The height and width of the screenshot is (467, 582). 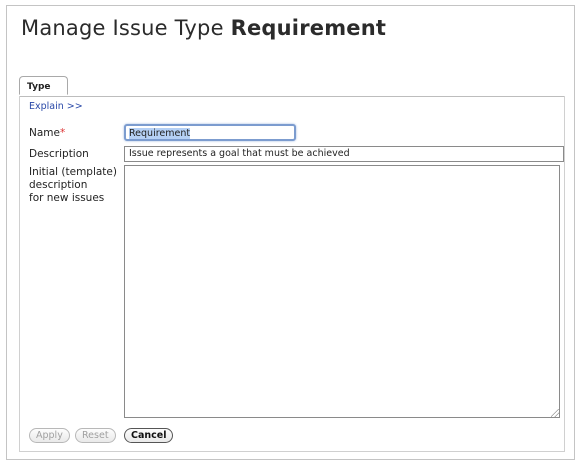 I want to click on title-prefix: Manage Issue Type, so click(x=122, y=28).